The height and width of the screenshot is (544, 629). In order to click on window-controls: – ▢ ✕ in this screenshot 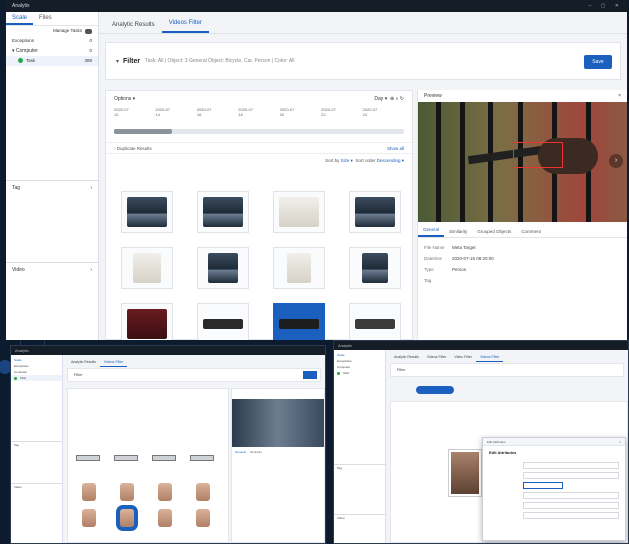, I will do `click(606, 6)`.